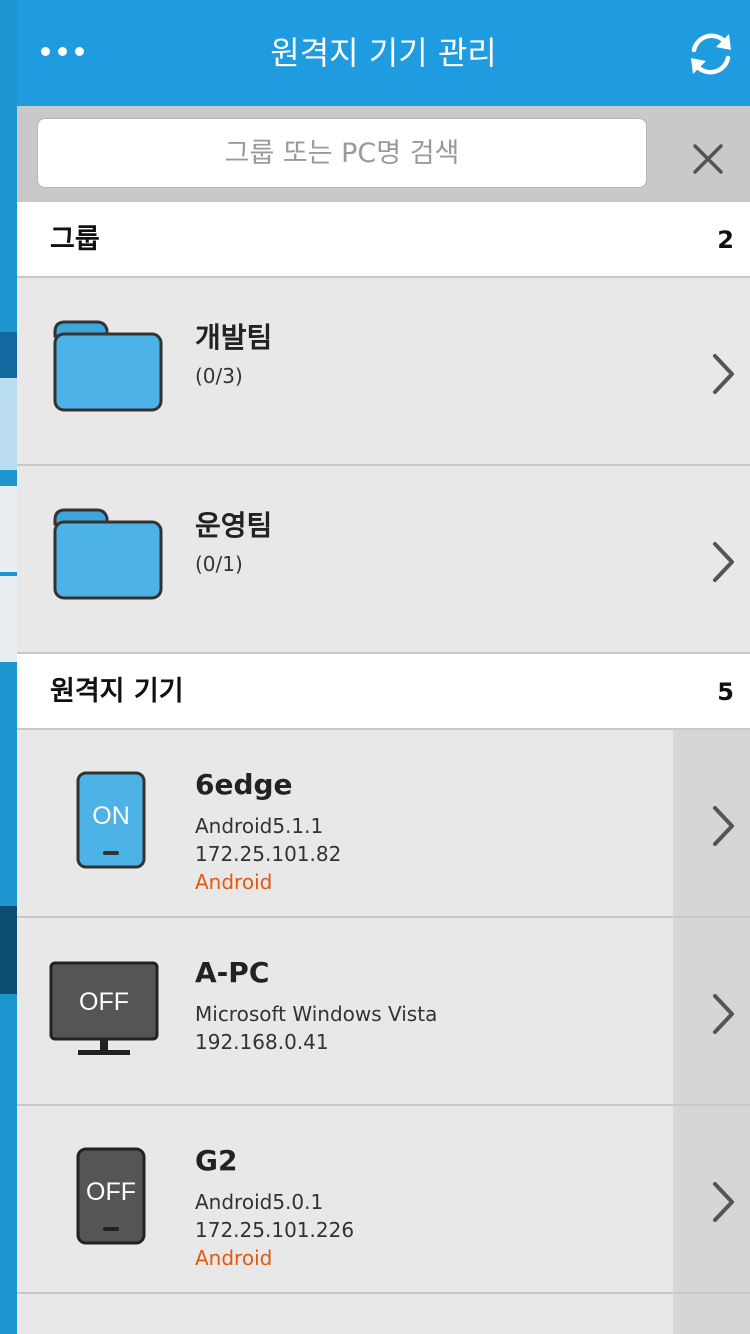 This screenshot has width=750, height=1334. Describe the element at coordinates (708, 159) in the screenshot. I see `close-icon` at that location.